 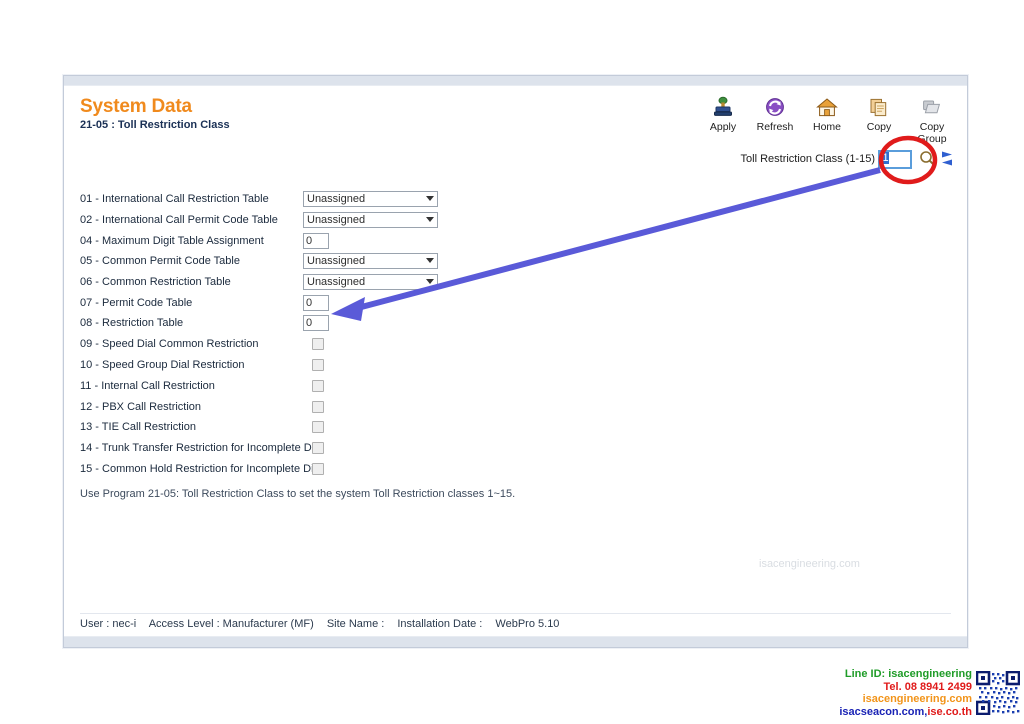 I want to click on form-row-01-select: Unassigned, so click(x=370, y=199).